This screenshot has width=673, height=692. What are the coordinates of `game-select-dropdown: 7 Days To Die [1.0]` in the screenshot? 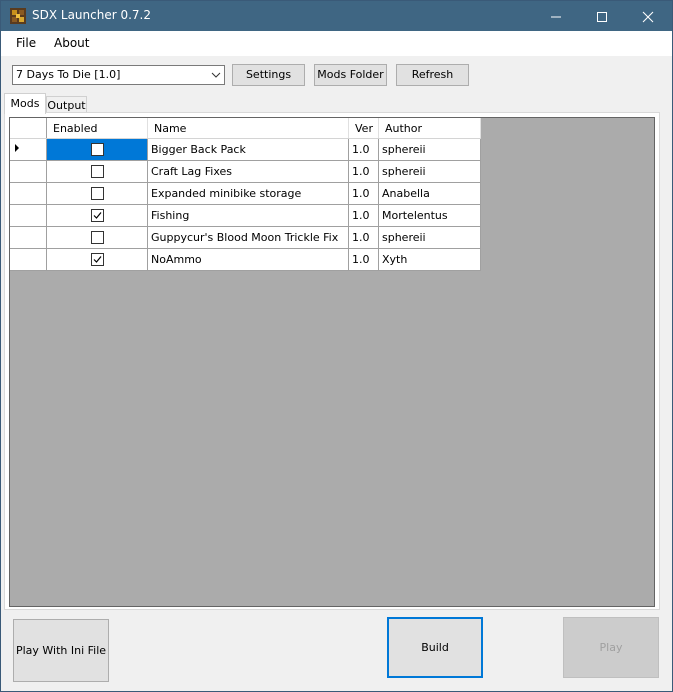 It's located at (118, 75).